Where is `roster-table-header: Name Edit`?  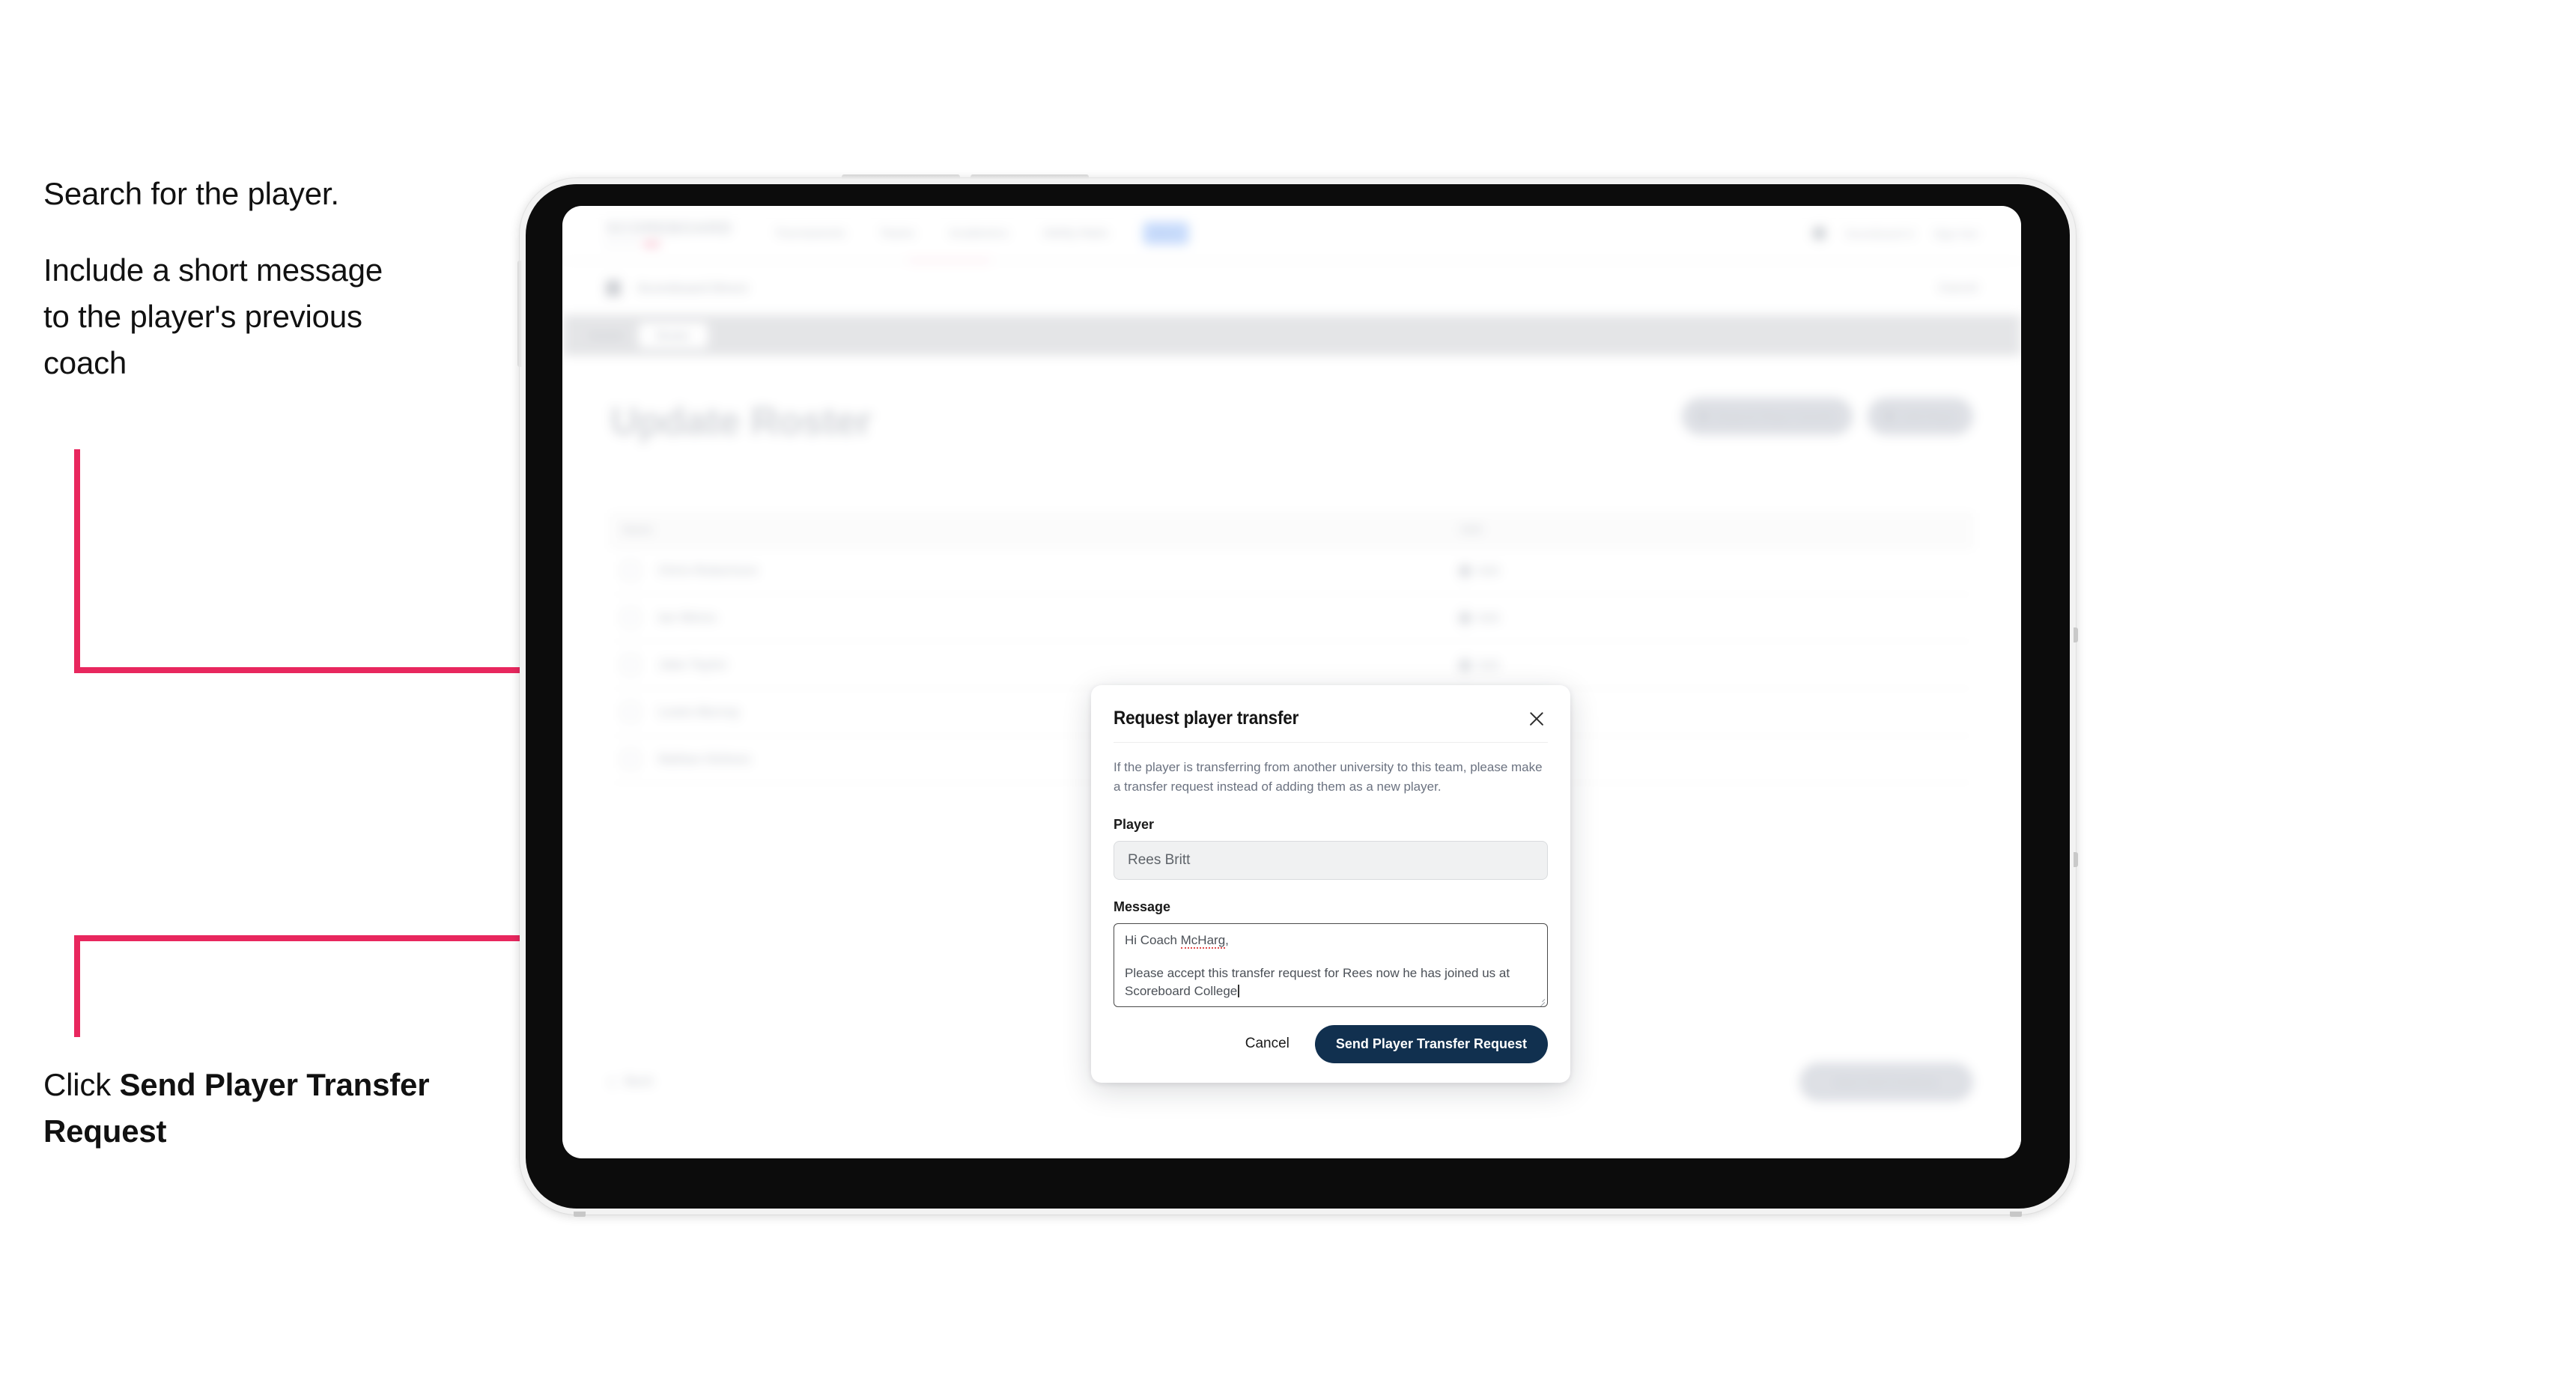
roster-table-header: Name Edit is located at coordinates (1291, 530).